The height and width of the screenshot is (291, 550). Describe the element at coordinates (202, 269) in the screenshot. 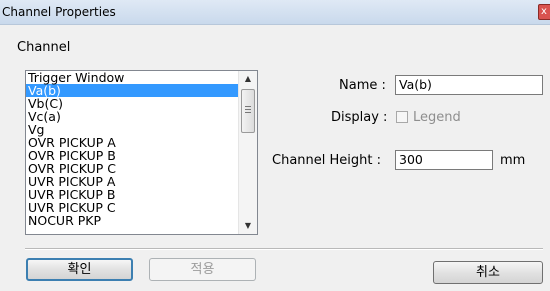

I see `apply-button: 적용` at that location.